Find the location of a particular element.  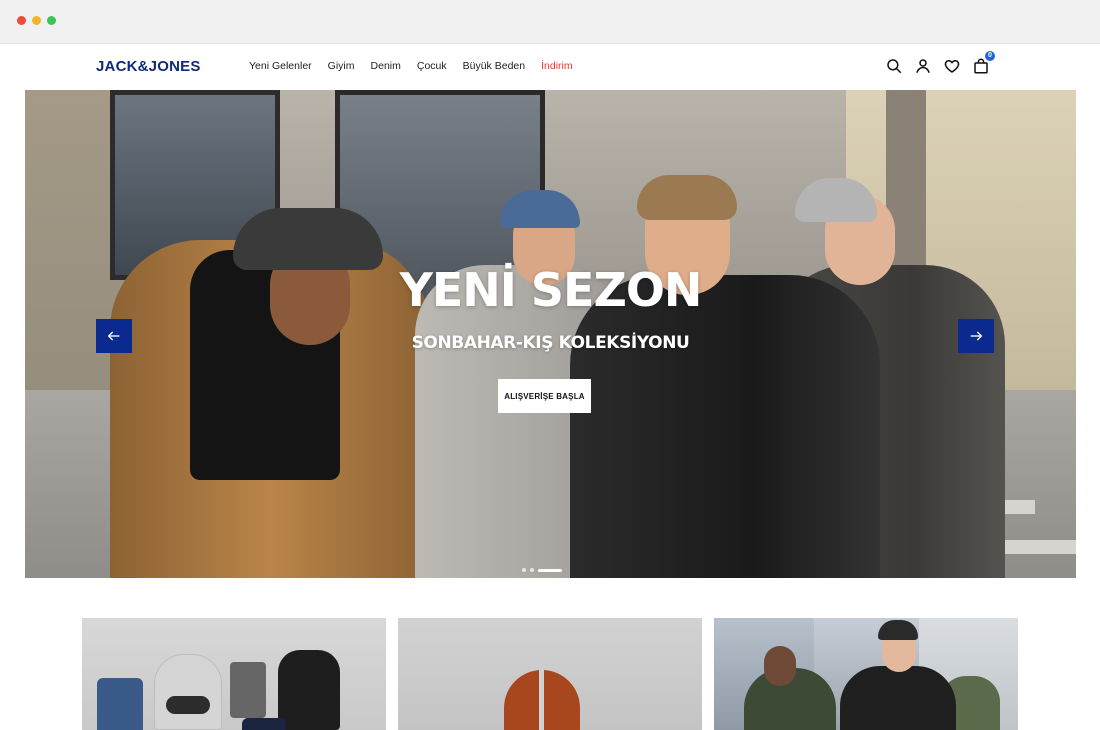

model-head is located at coordinates (780, 666).